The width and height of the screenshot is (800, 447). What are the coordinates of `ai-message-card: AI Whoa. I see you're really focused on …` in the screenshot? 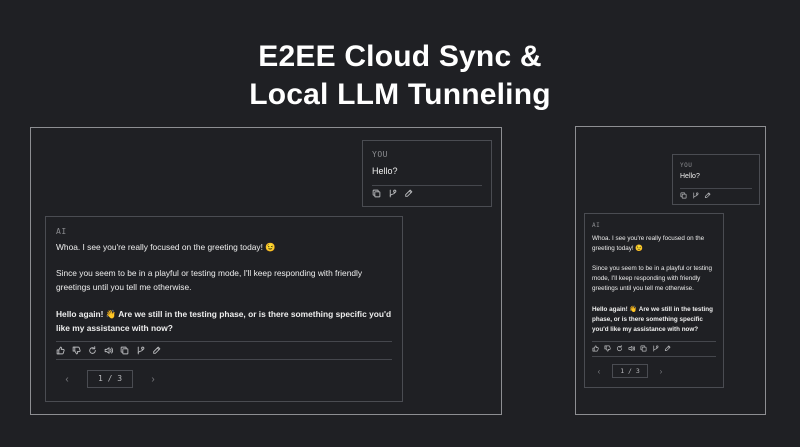 It's located at (654, 300).